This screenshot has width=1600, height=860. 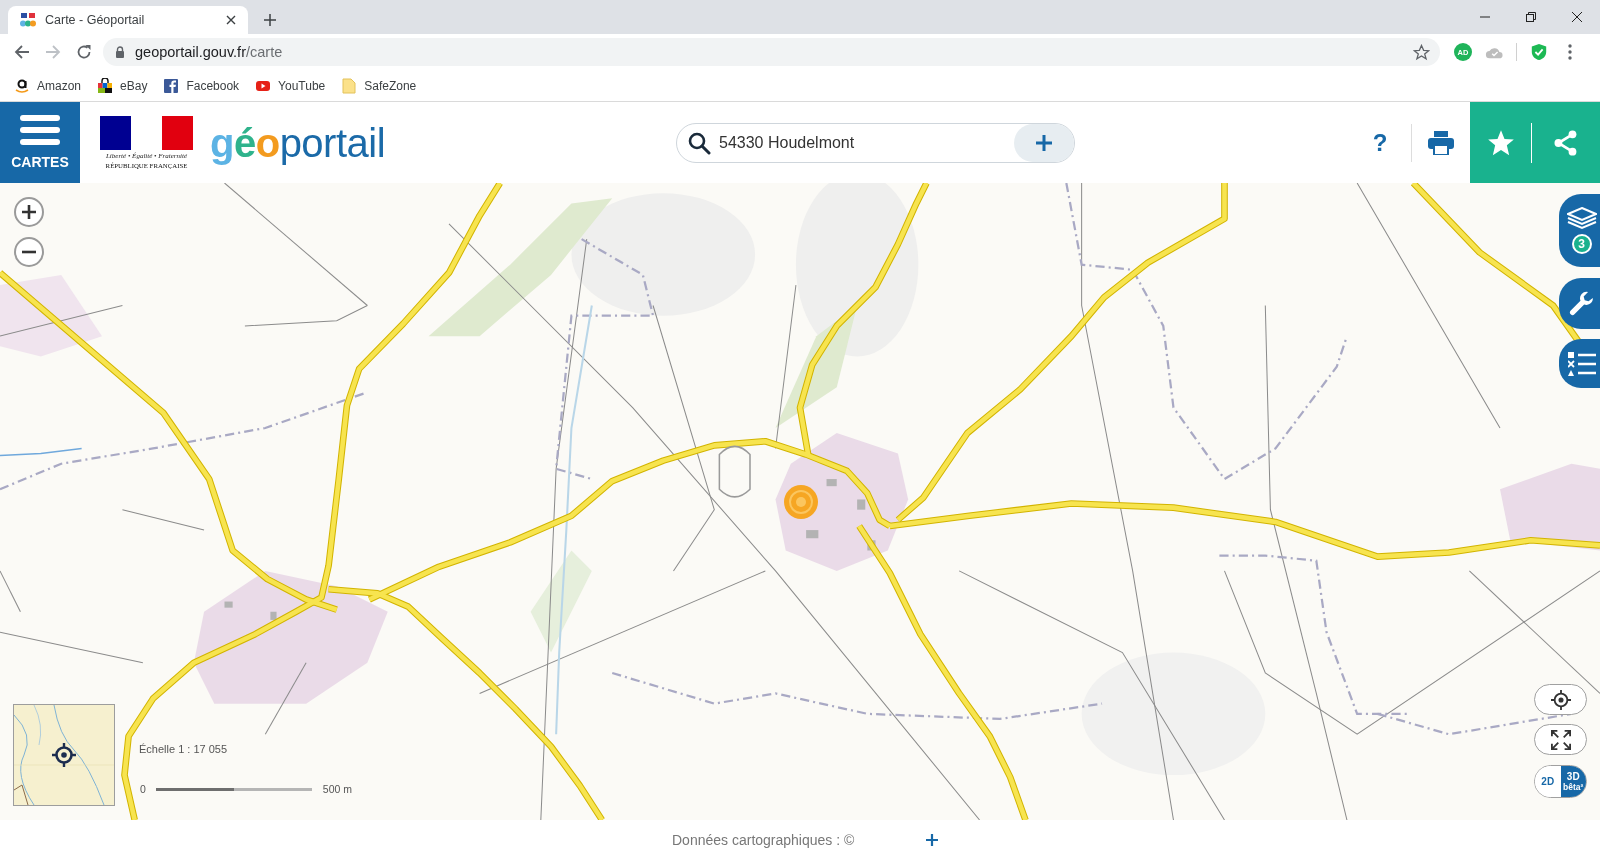 What do you see at coordinates (379, 85) in the screenshot?
I see `bookmark-link: SafeZone` at bounding box center [379, 85].